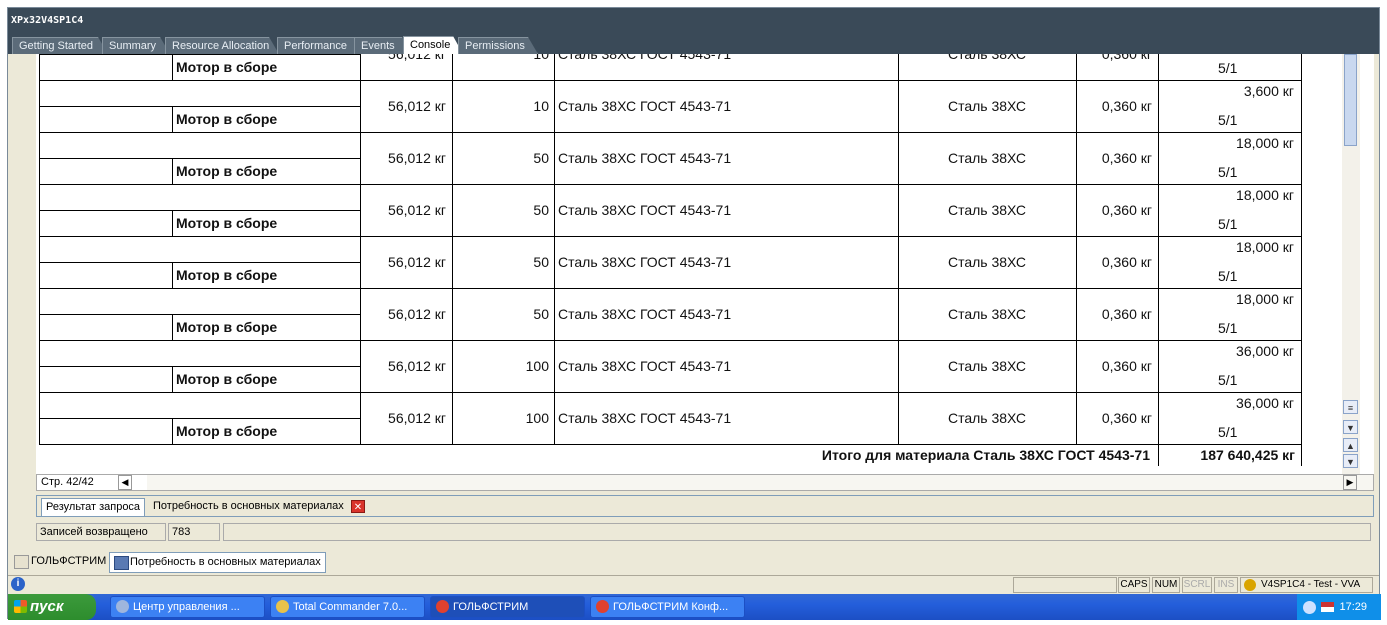 The image size is (1387, 625). Describe the element at coordinates (248, 506) in the screenshot. I see `tab-material-needs: Потребность в основных материалах` at that location.